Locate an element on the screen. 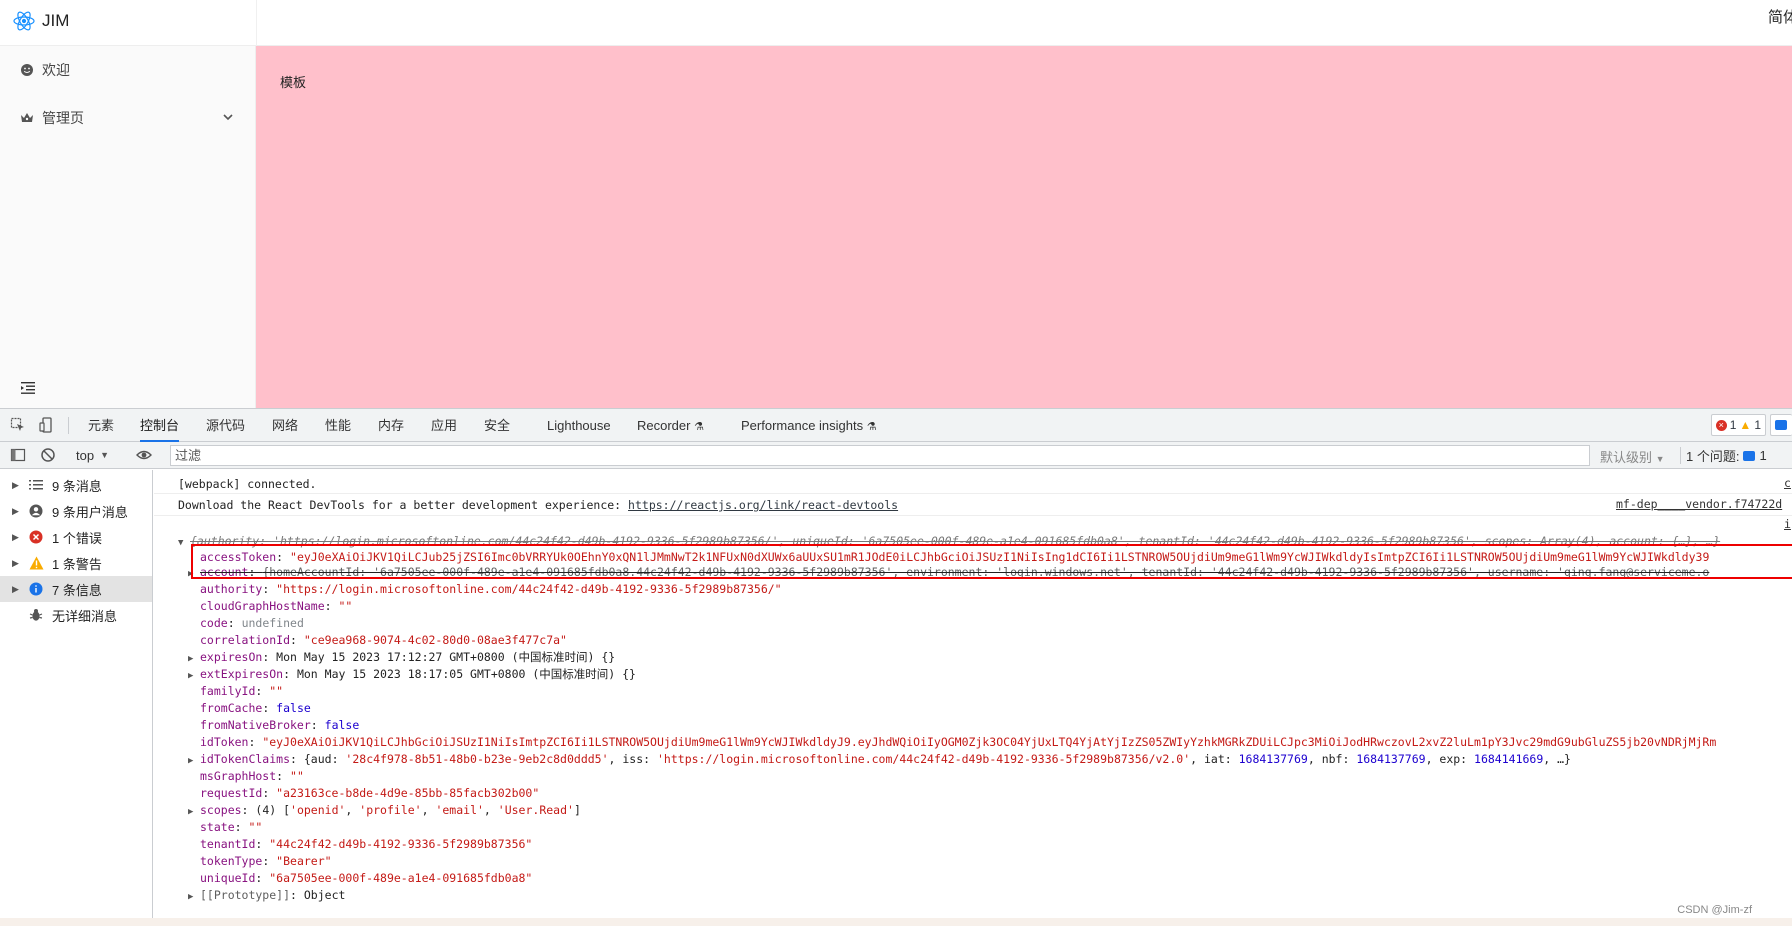 This screenshot has width=1792, height=926. error-icon: × is located at coordinates (1721, 425).